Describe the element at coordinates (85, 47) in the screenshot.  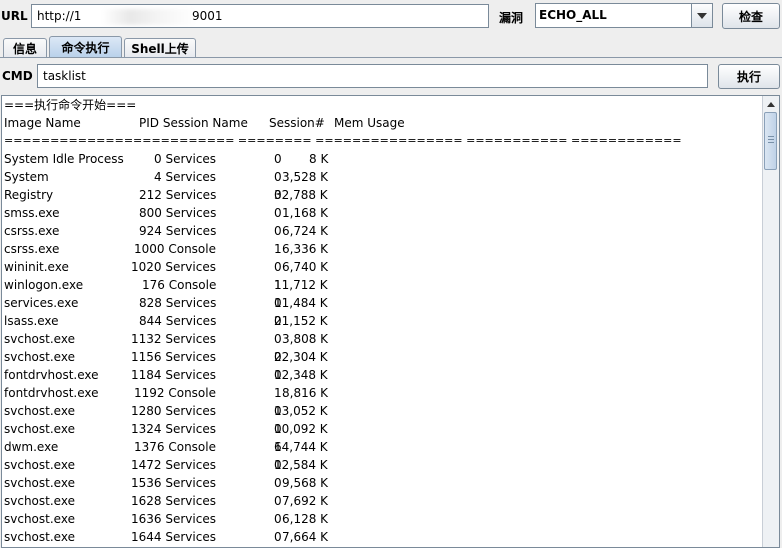
I see `tab-command-exec: 命令执行` at that location.